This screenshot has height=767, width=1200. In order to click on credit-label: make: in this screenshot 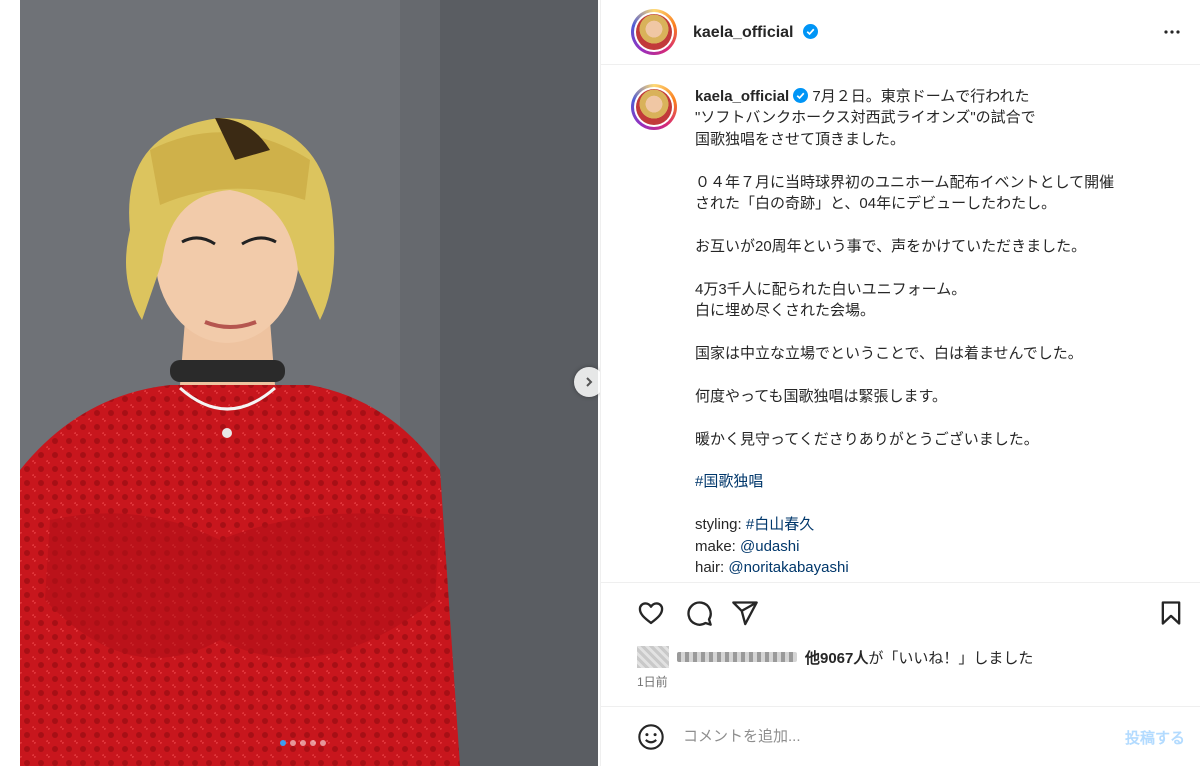, I will do `click(718, 546)`.